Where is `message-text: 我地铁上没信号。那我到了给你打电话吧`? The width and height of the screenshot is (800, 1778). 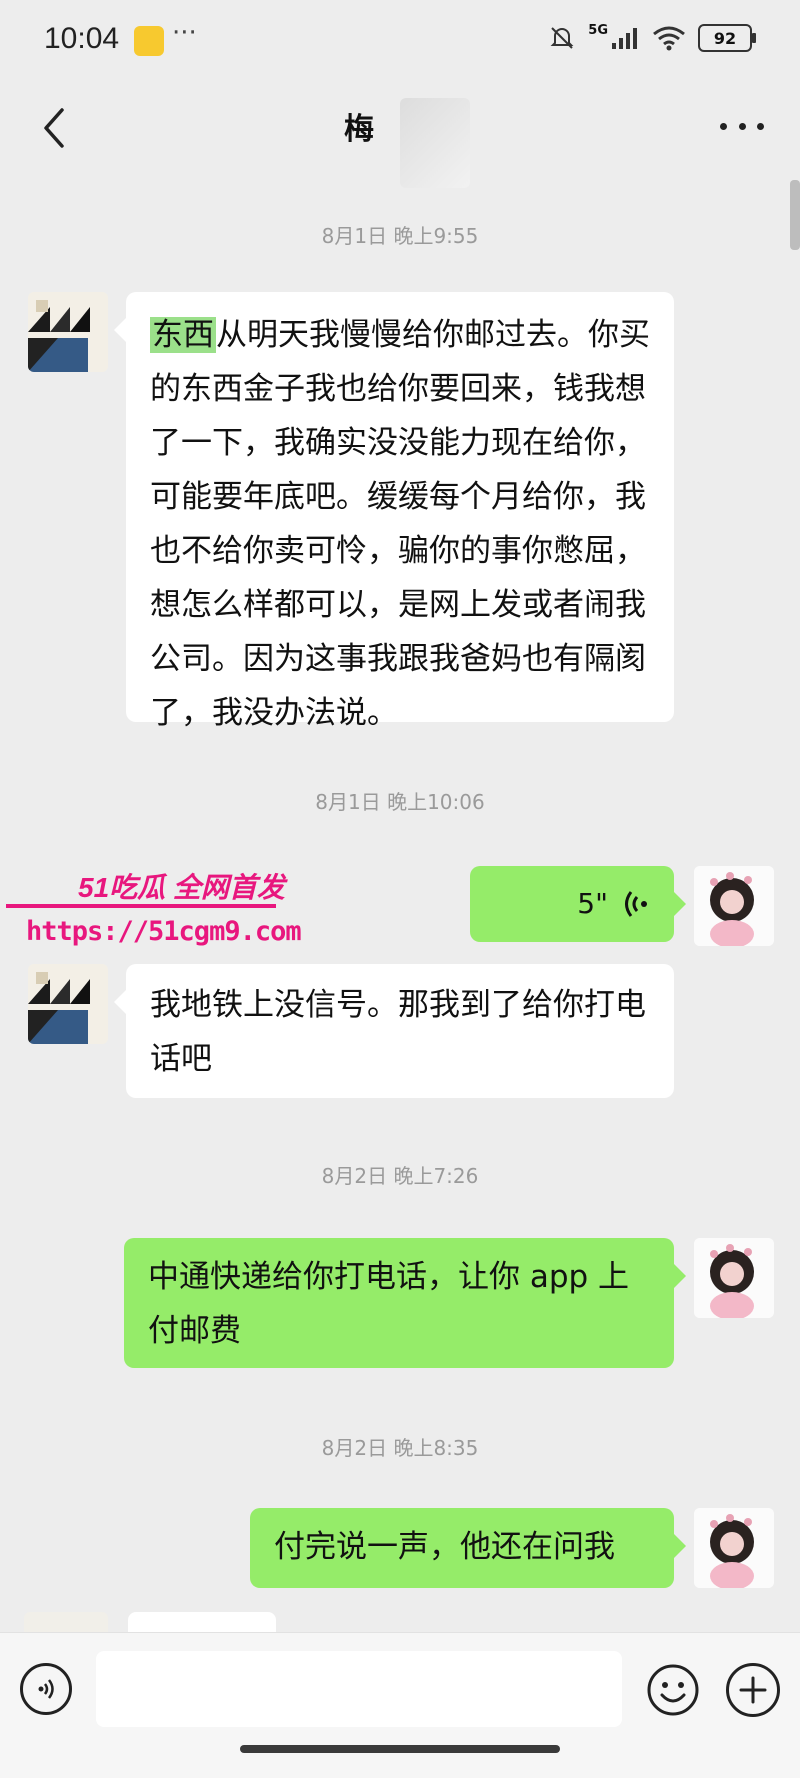
message-text: 我地铁上没信号。那我到了给你打电话吧 is located at coordinates (398, 1032).